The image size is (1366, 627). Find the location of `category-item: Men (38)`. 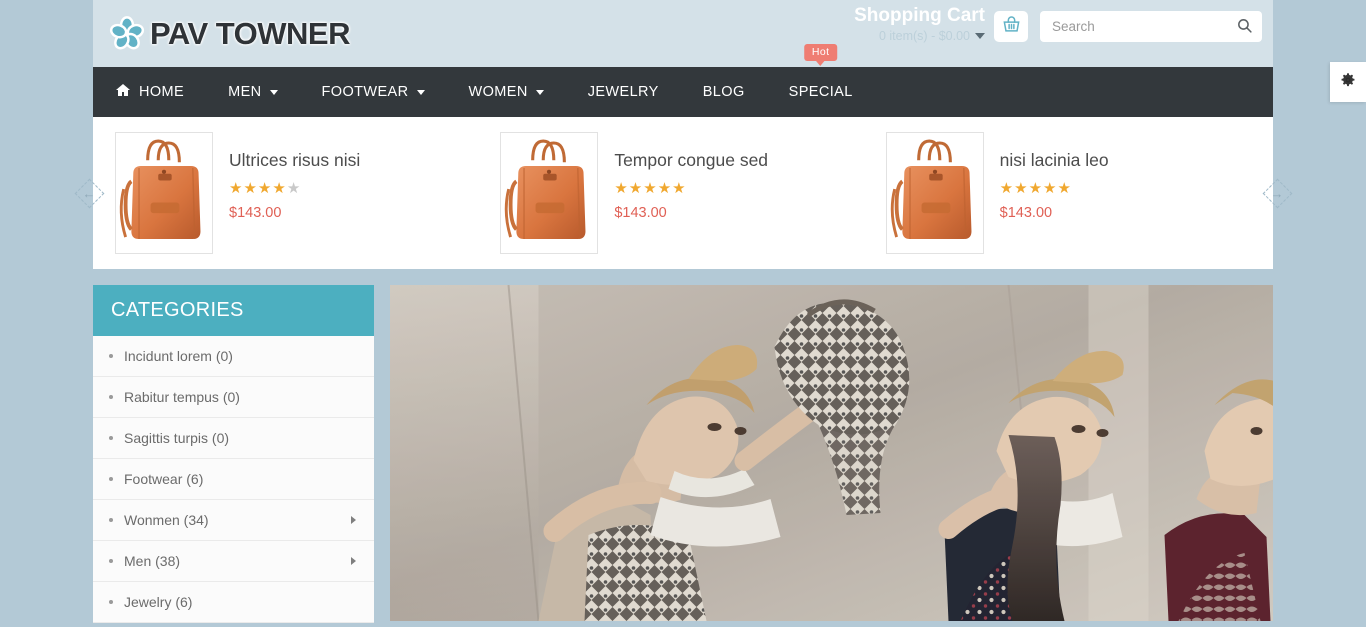

category-item: Men (38) is located at coordinates (233, 561).